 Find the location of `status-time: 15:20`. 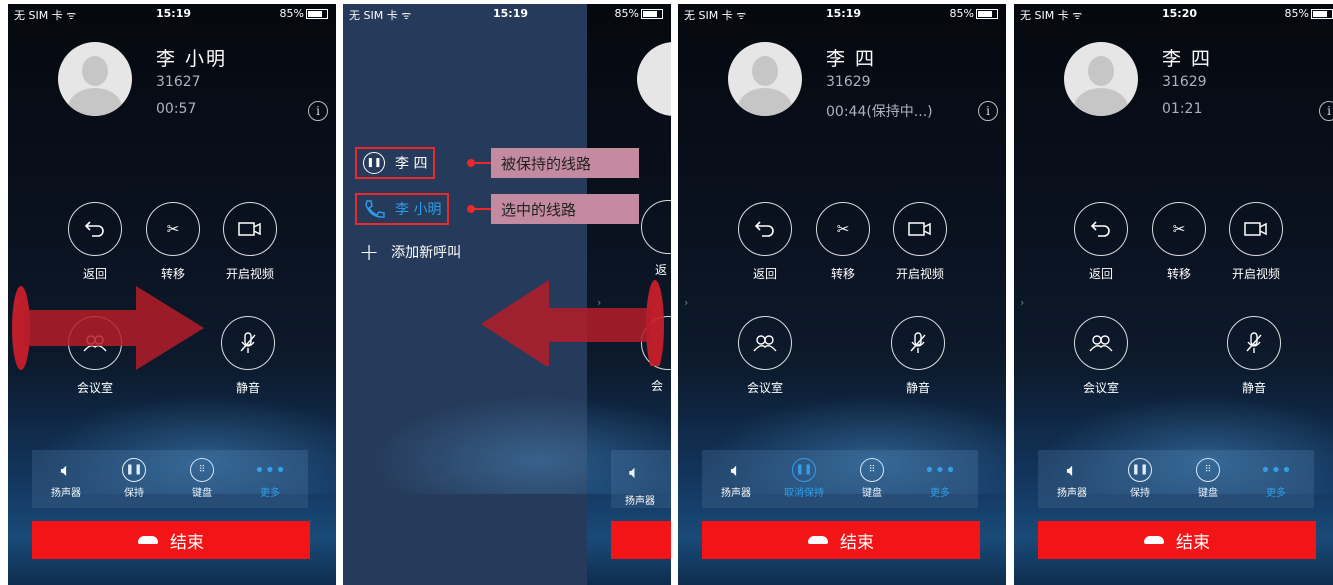

status-time: 15:20 is located at coordinates (1180, 13).